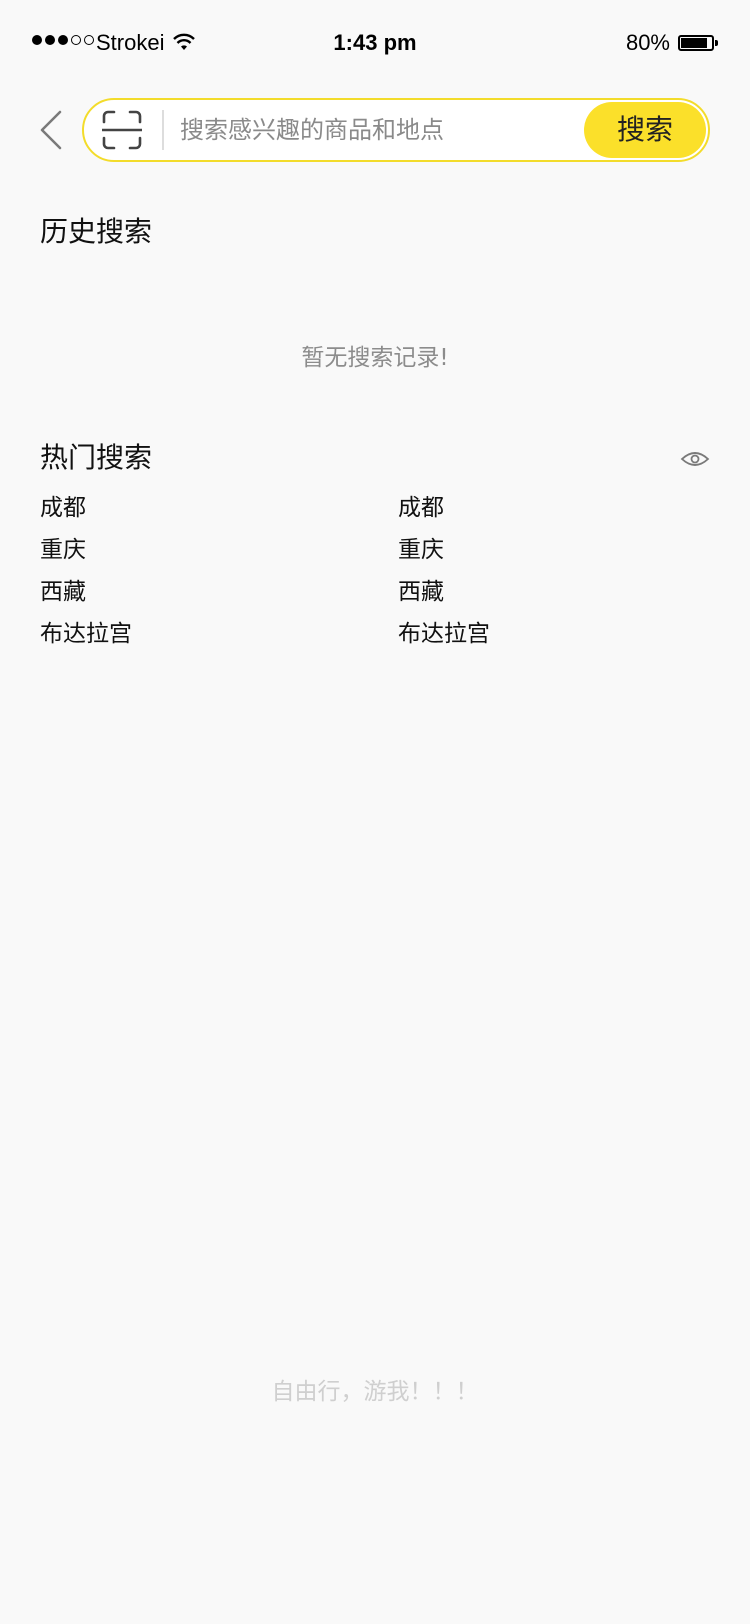  Describe the element at coordinates (647, 42) in the screenshot. I see `battery-percentage: 80%` at that location.